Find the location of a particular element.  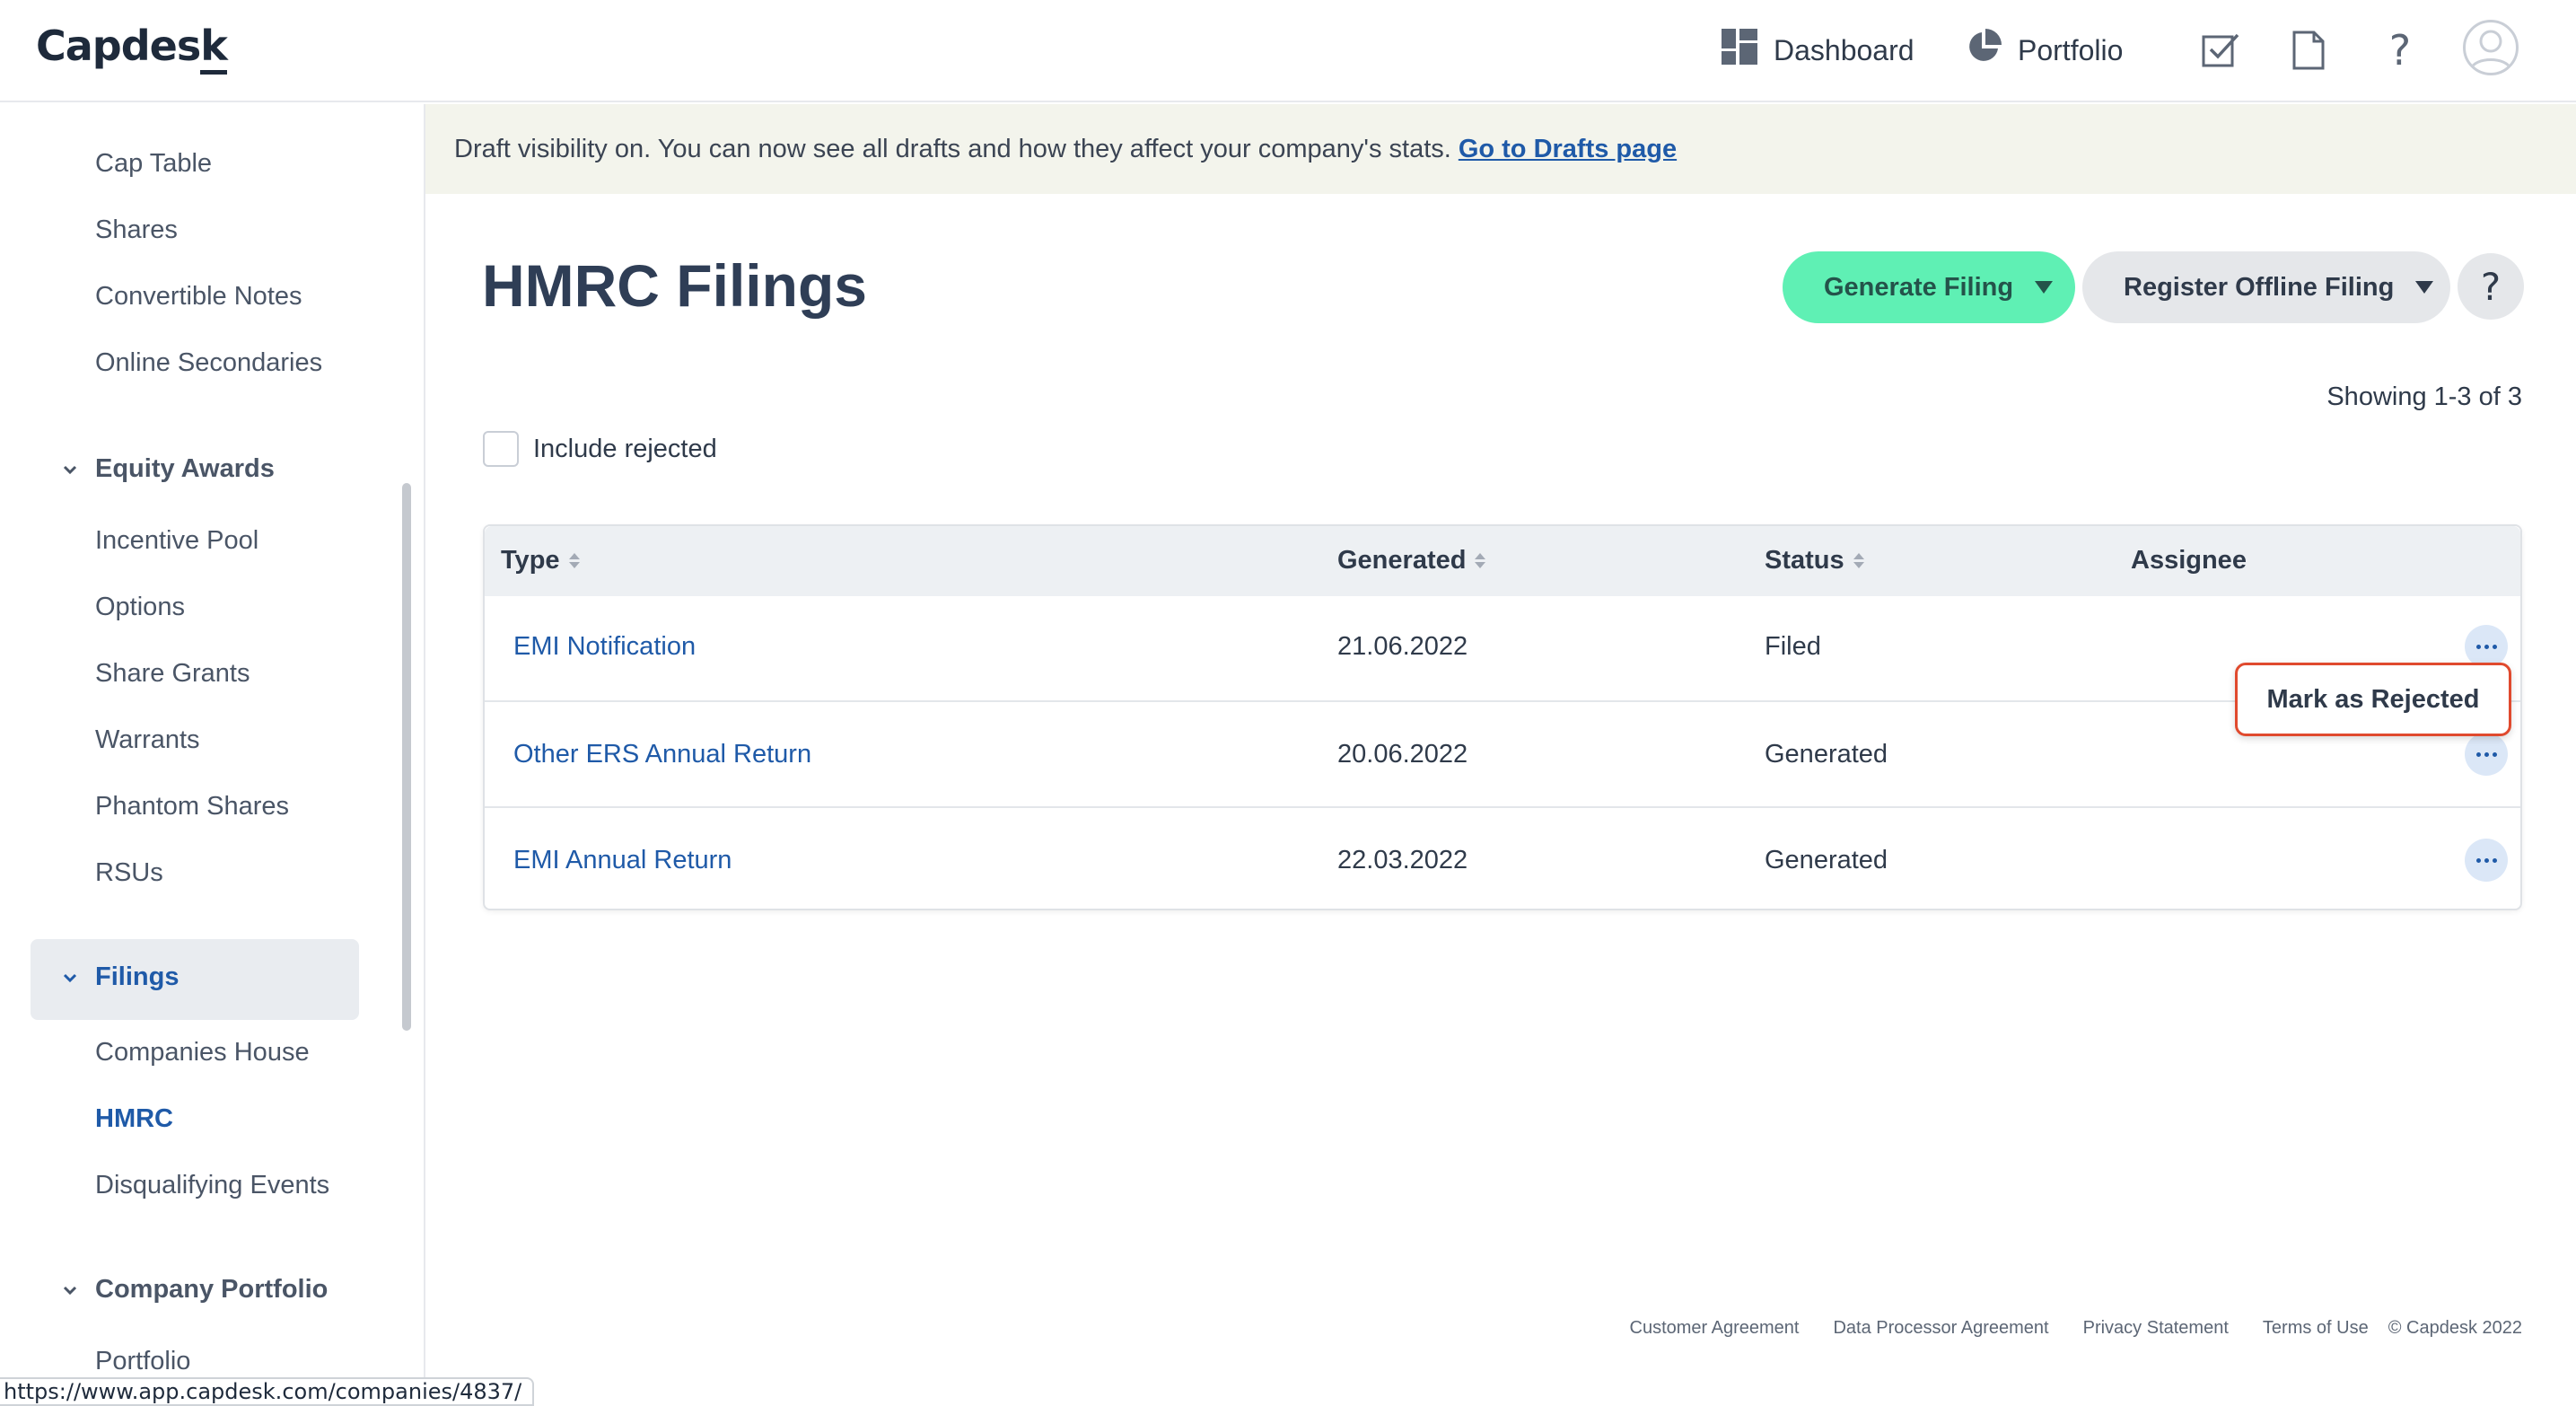

generated-date: 20.06.2022 is located at coordinates (1402, 754).